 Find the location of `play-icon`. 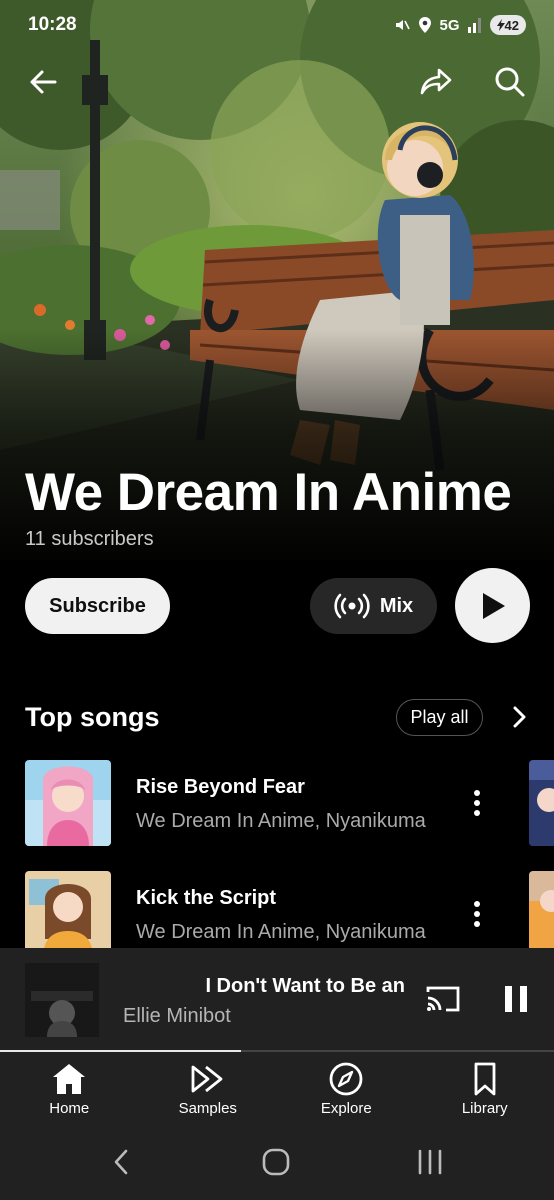

play-icon is located at coordinates (493, 605).